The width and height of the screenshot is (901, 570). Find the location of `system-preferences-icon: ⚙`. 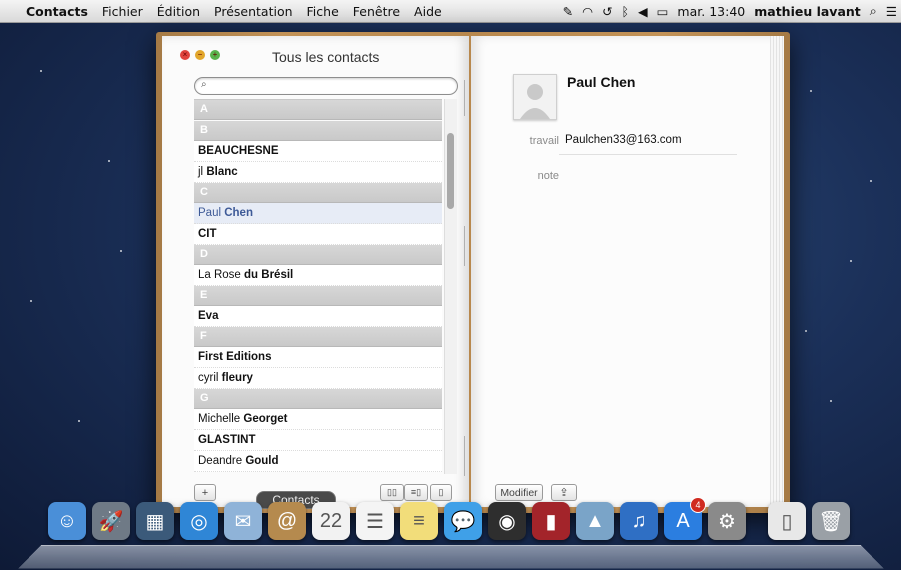

system-preferences-icon: ⚙ is located at coordinates (727, 521).